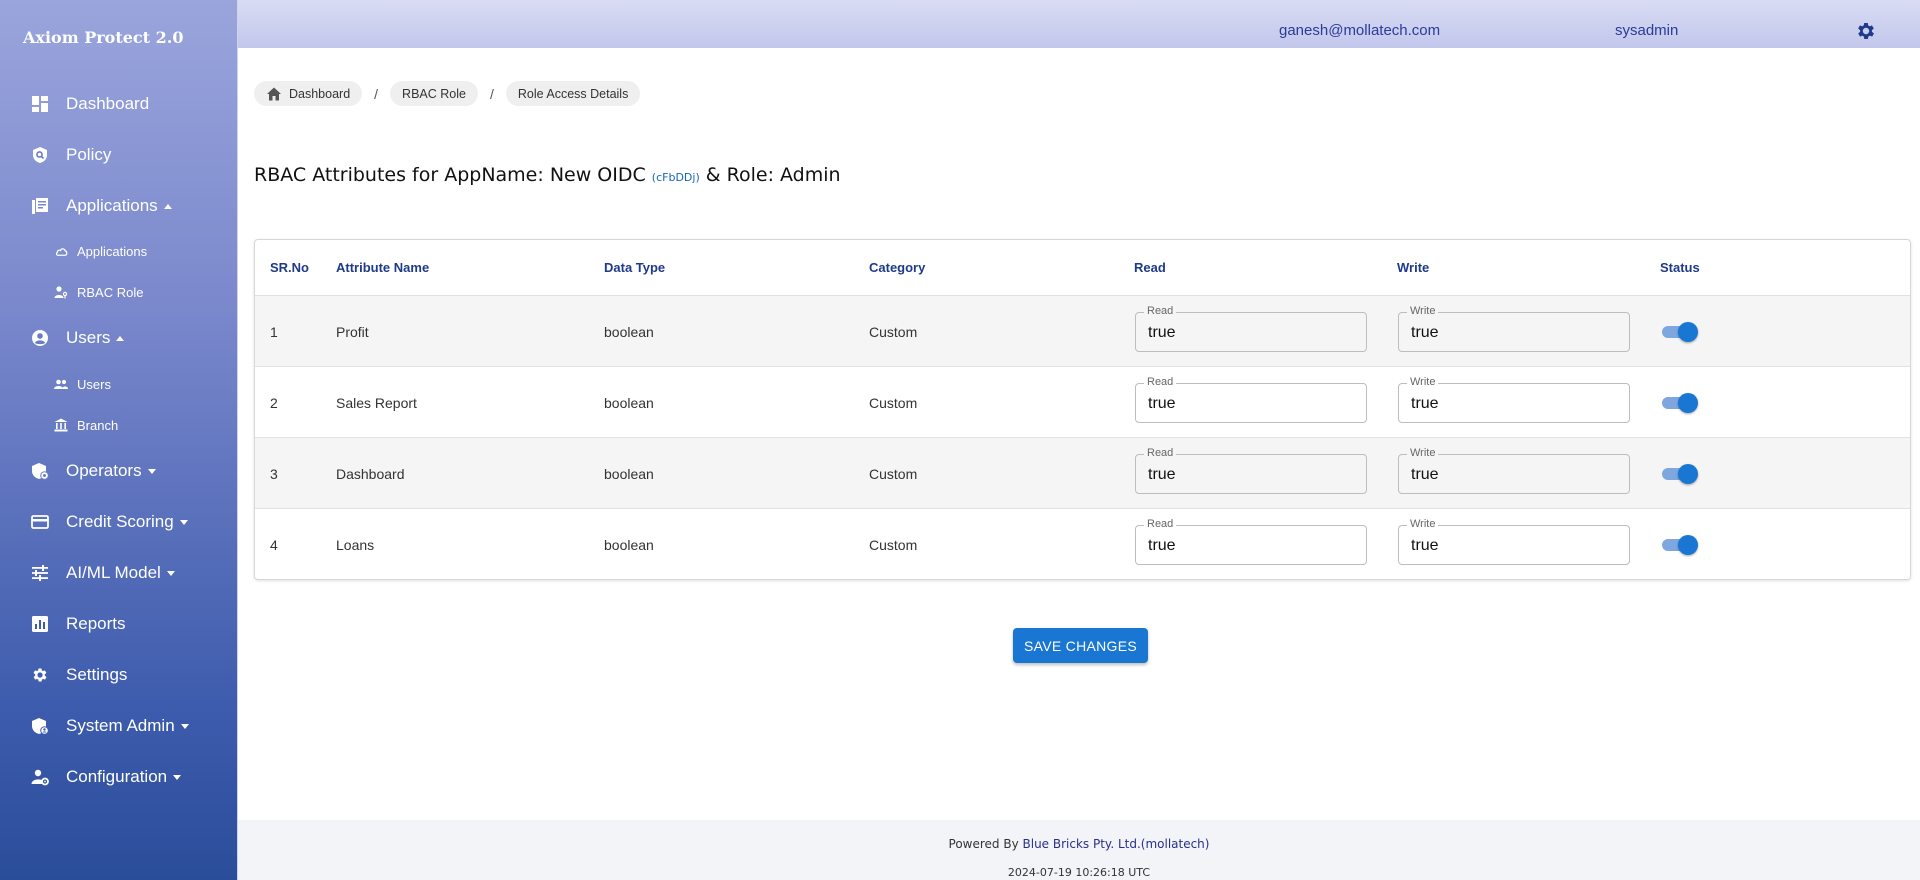 The width and height of the screenshot is (1920, 880). I want to click on footer-timestamp: 2024-07-19 10:26:18 UTC, so click(1079, 872).